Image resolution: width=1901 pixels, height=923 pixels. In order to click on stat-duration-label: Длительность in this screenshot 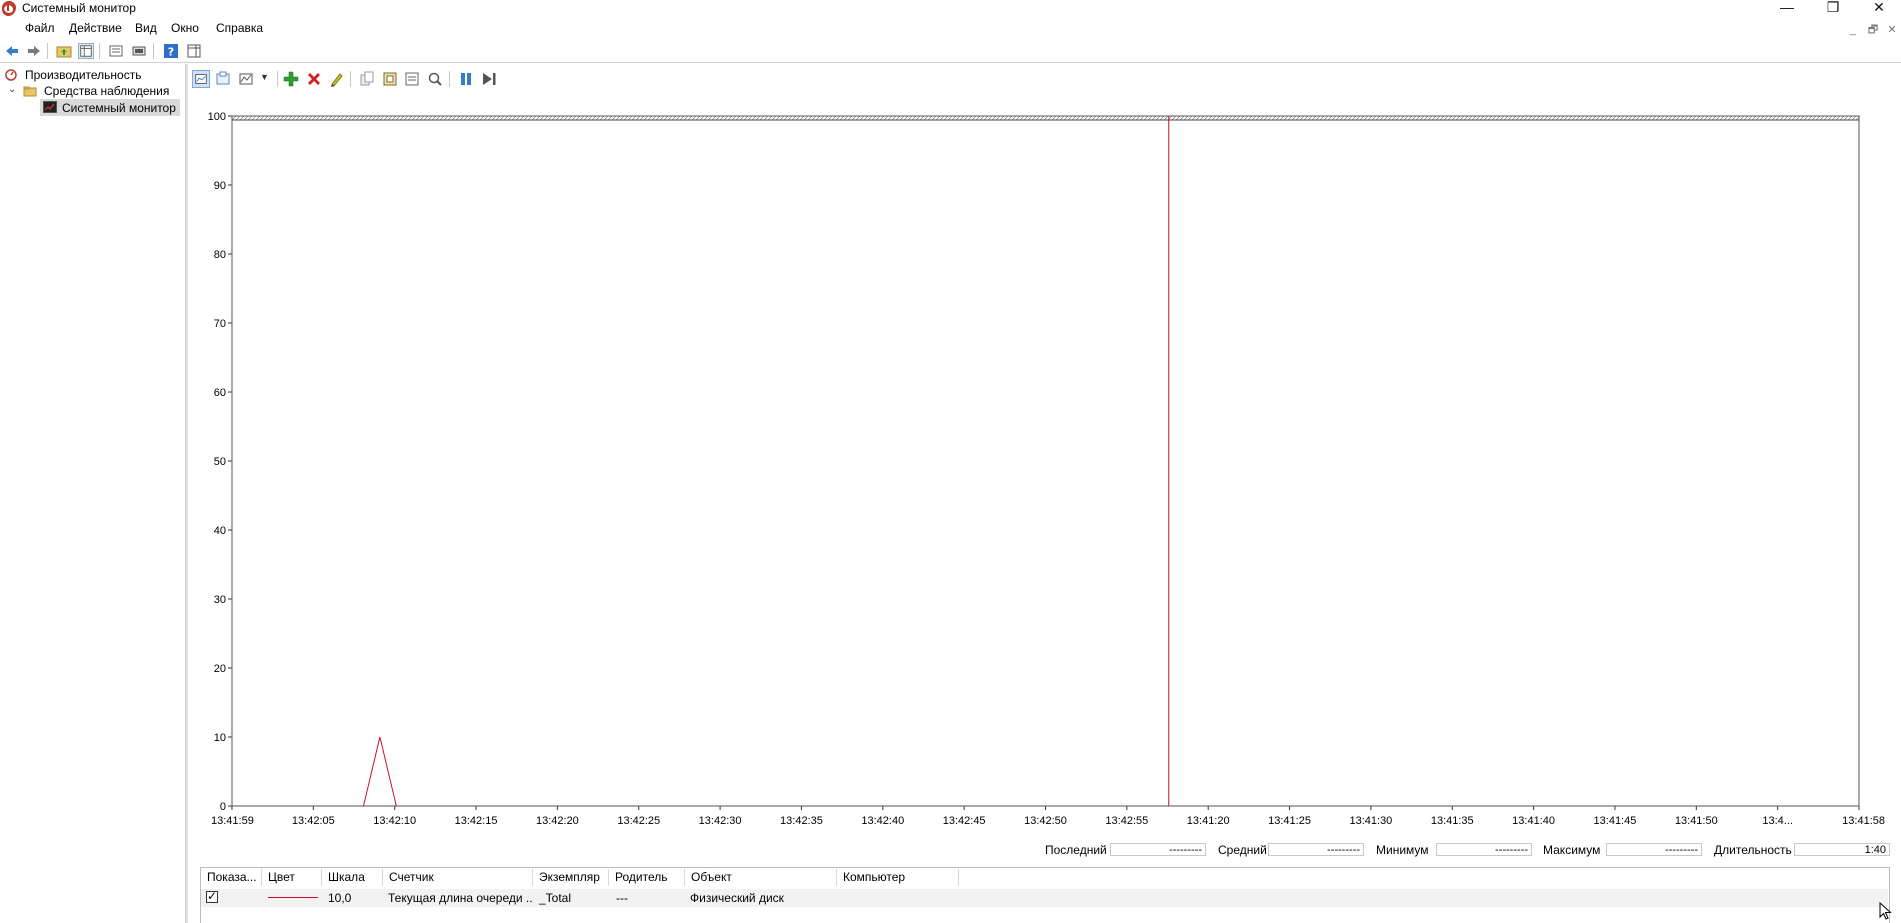, I will do `click(1753, 850)`.